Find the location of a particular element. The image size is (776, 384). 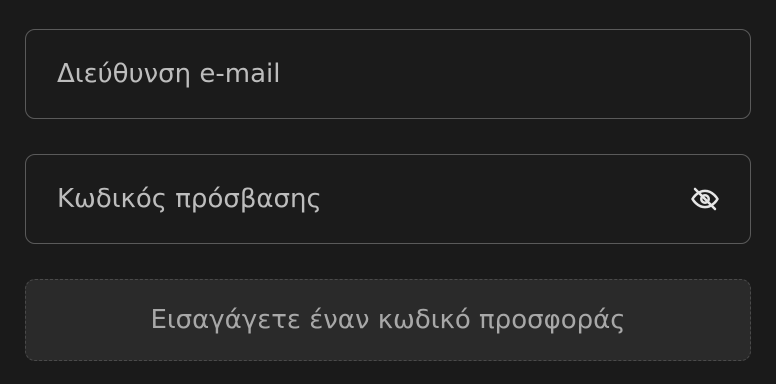

eye-off-icon is located at coordinates (705, 199).